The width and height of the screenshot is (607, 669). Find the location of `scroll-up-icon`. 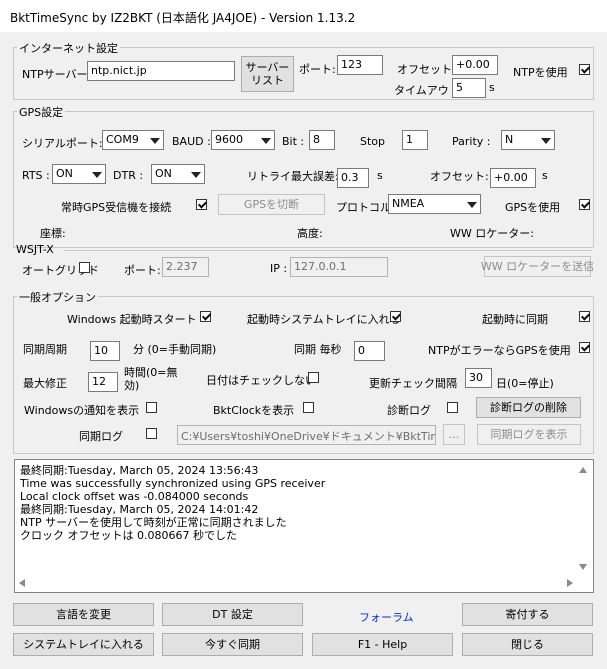

scroll-up-icon is located at coordinates (583, 470).